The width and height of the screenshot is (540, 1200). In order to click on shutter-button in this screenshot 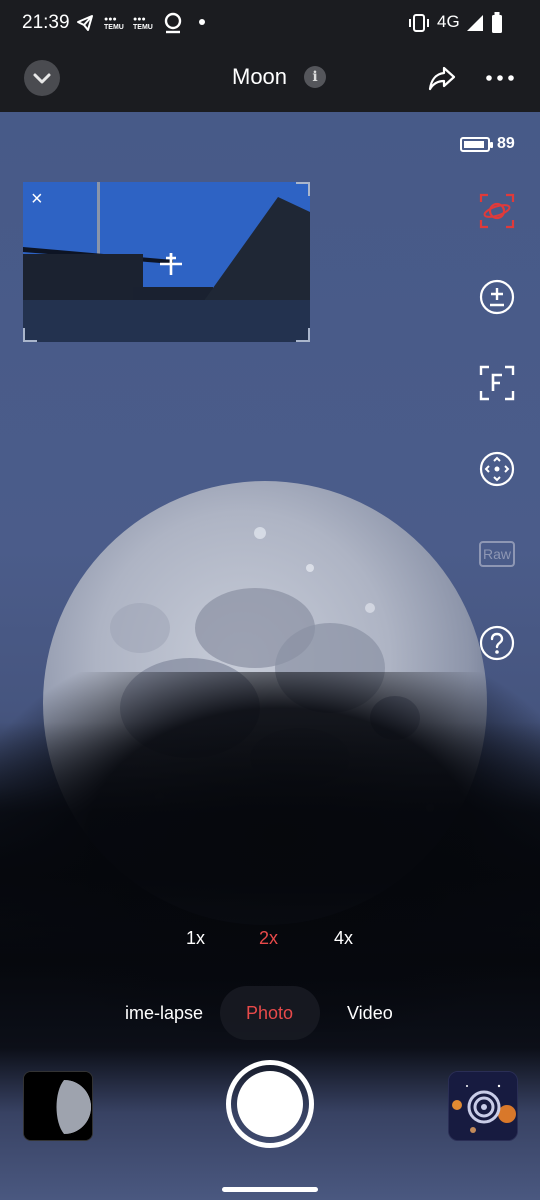, I will do `click(270, 1104)`.